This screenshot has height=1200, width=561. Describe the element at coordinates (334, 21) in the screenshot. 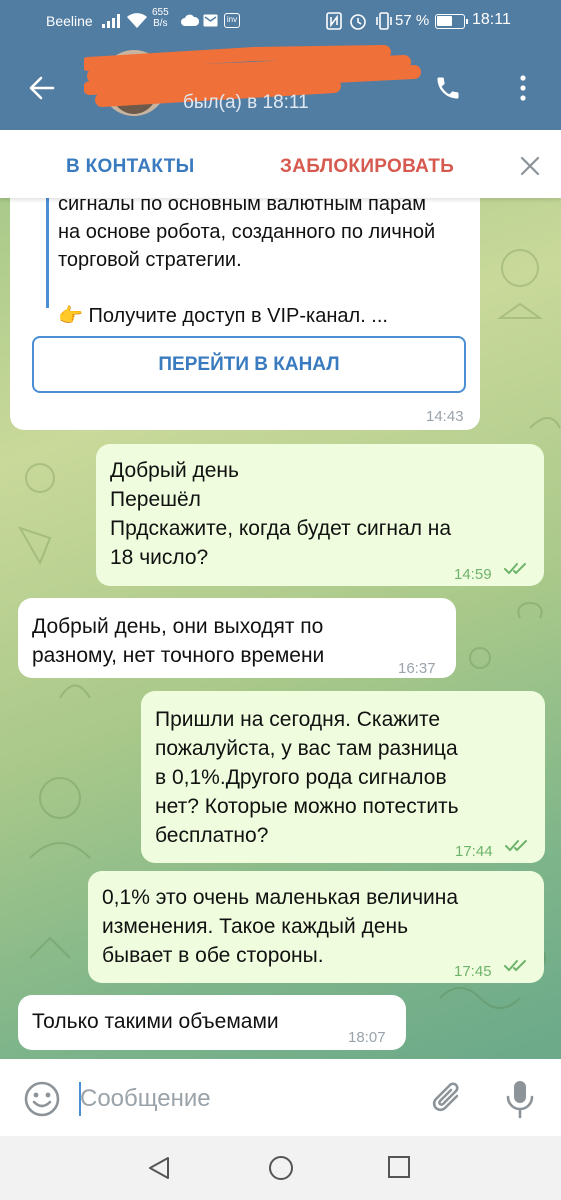

I see `nfc-icon` at that location.